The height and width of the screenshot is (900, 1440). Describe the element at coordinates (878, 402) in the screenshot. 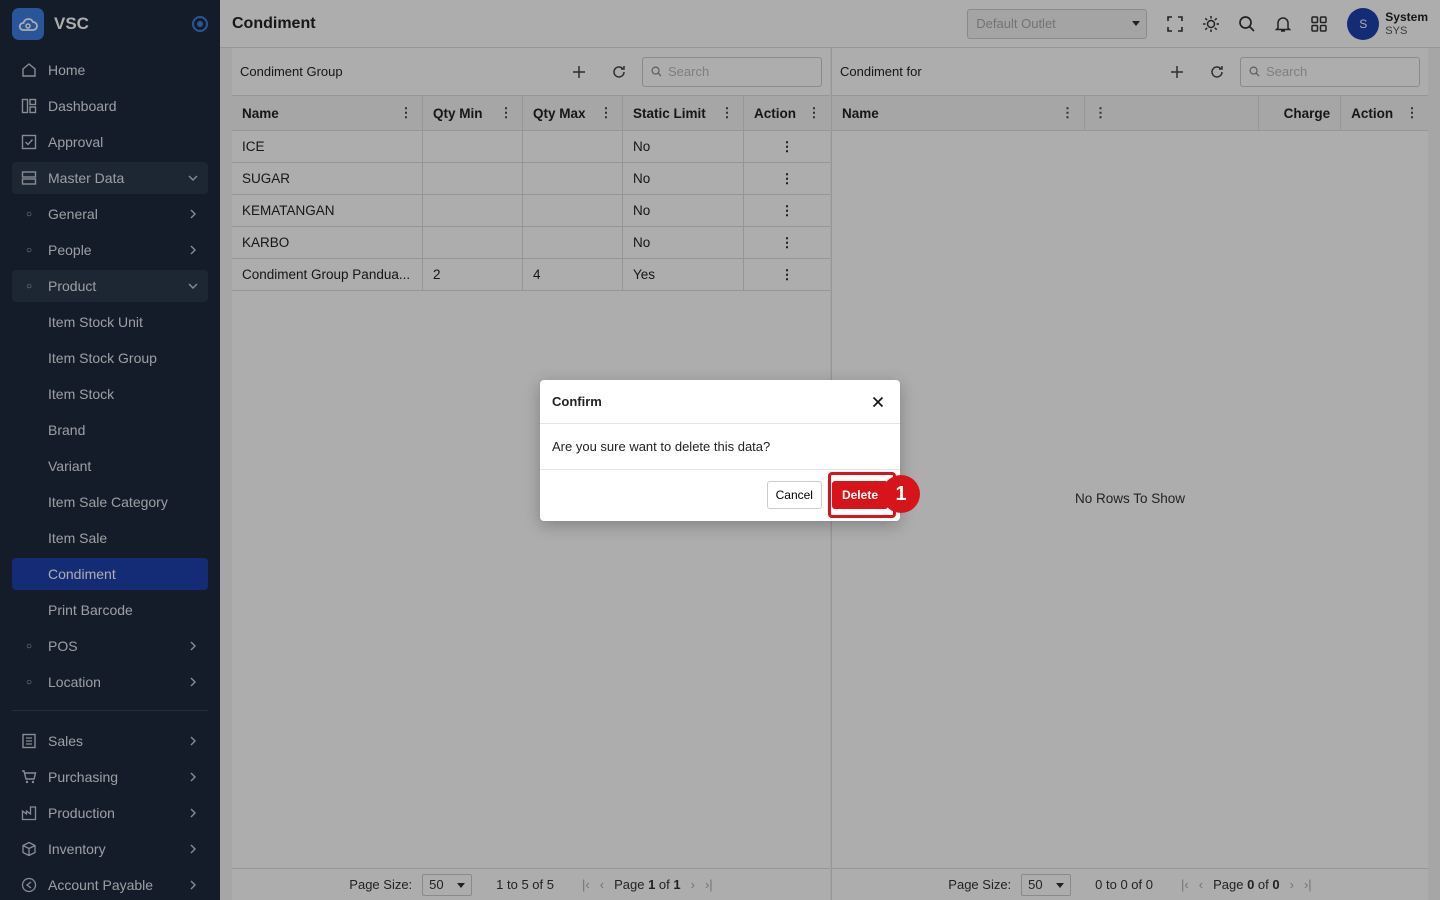

I see `close-icon` at that location.